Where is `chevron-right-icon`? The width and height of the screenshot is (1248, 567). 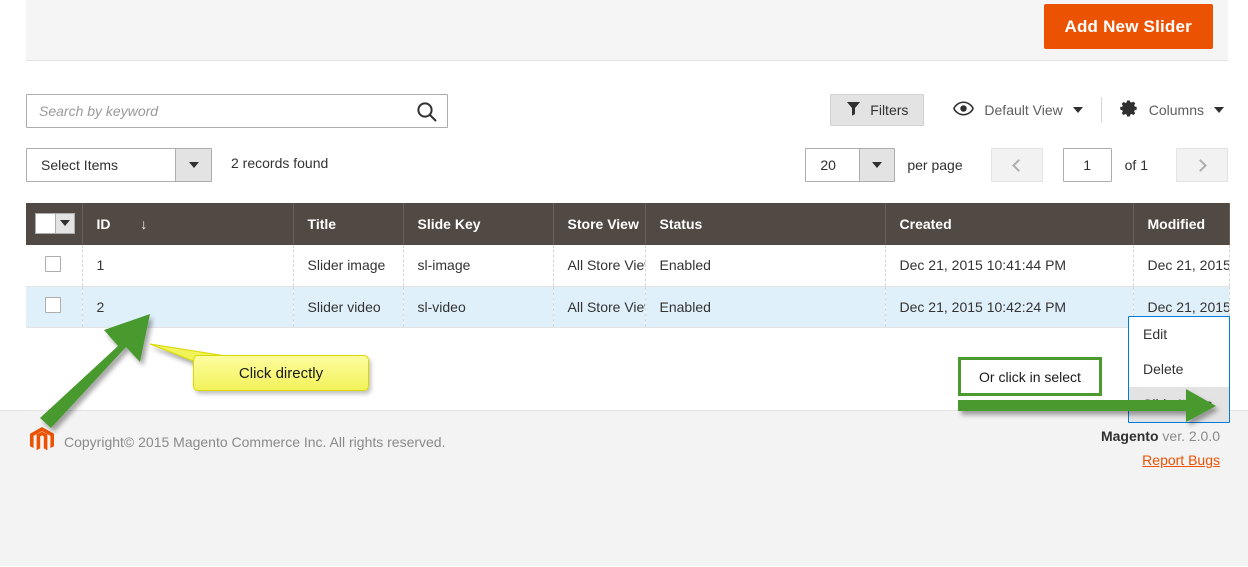
chevron-right-icon is located at coordinates (1200, 165).